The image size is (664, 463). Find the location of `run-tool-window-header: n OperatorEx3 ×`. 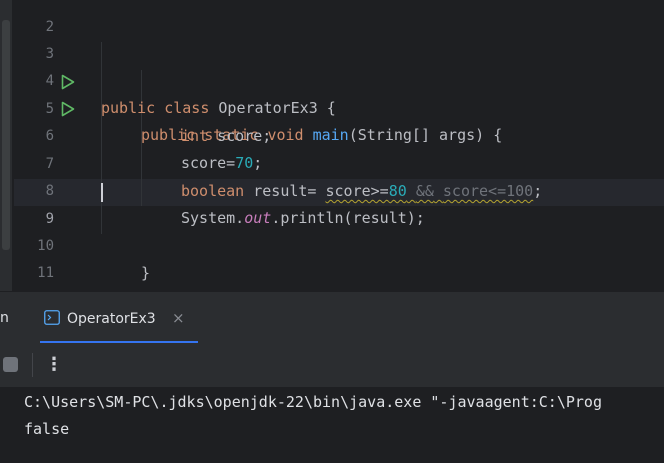

run-tool-window-header: n OperatorEx3 × is located at coordinates (332, 317).